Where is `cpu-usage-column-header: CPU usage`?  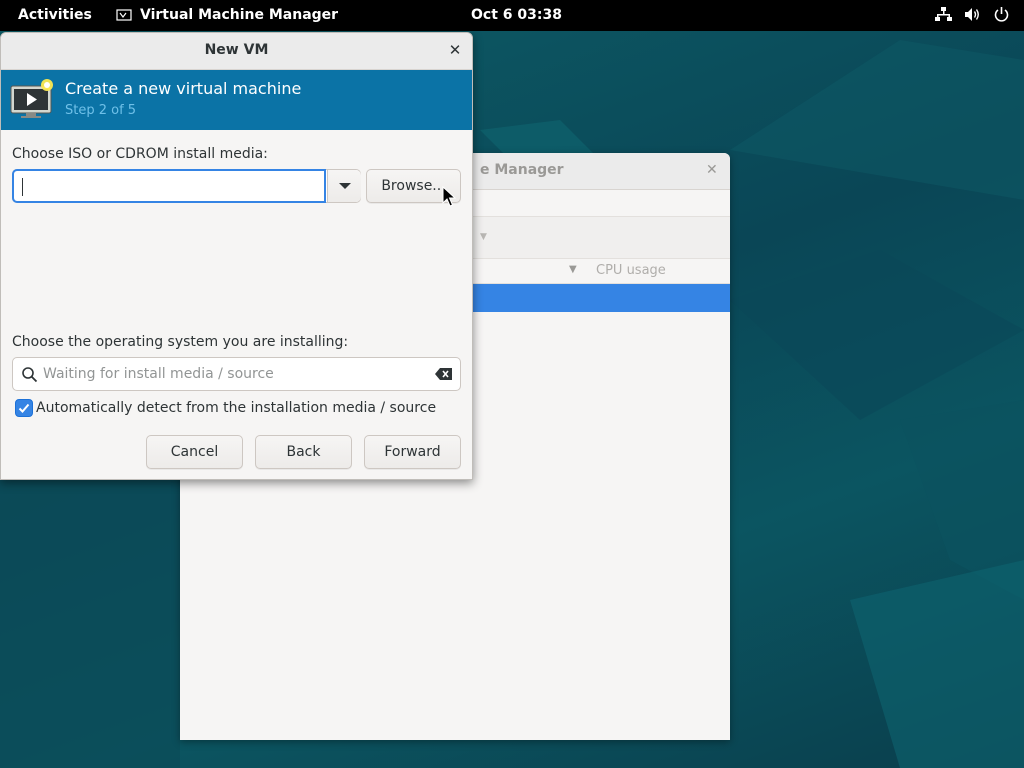 cpu-usage-column-header: CPU usage is located at coordinates (631, 270).